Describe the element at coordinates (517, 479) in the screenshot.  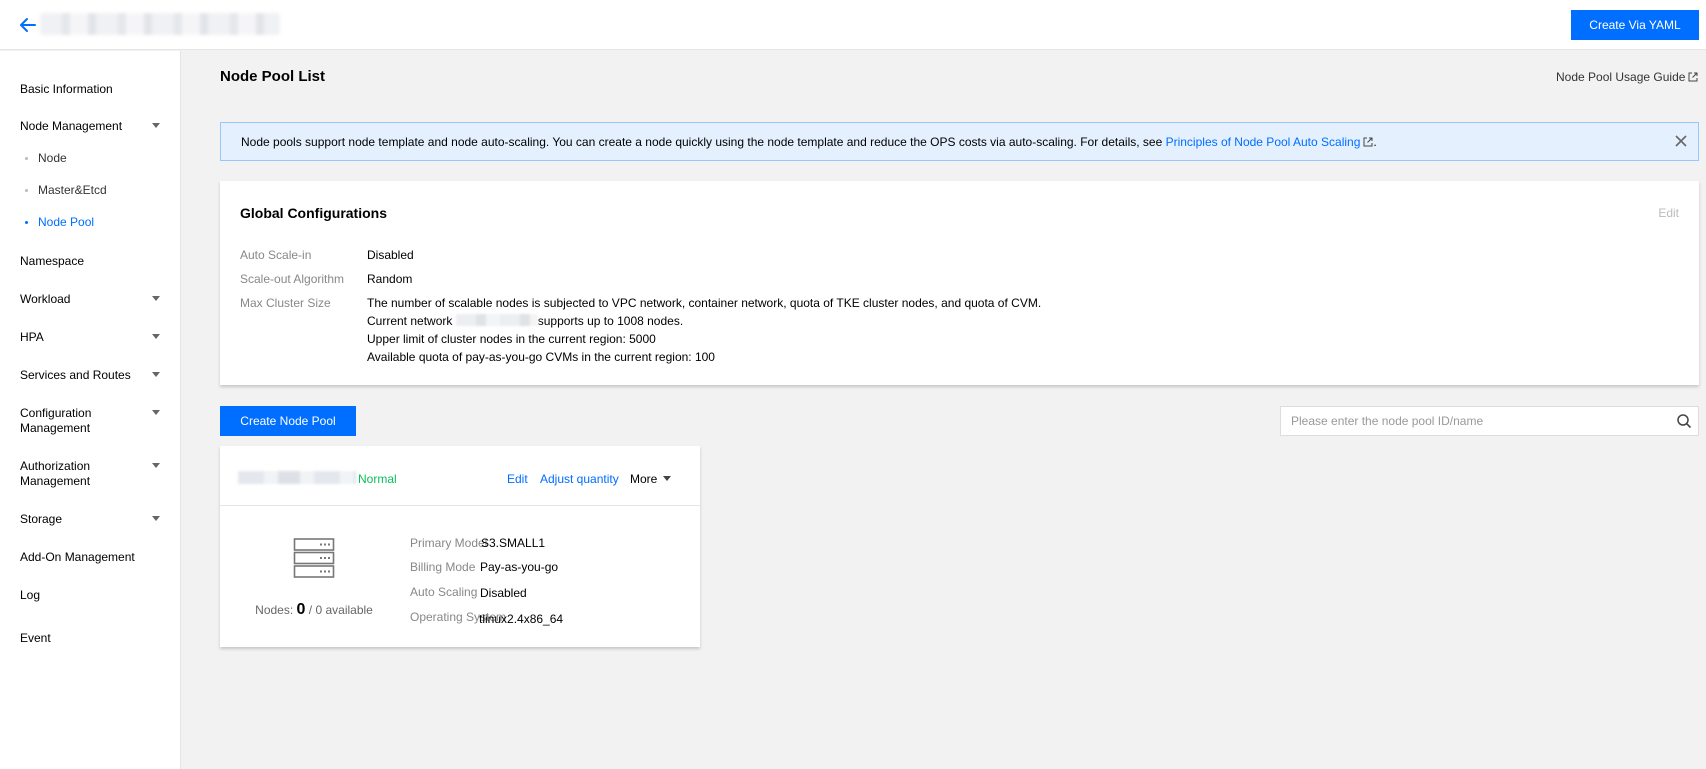
I see `edit-pool-link: Edit` at that location.